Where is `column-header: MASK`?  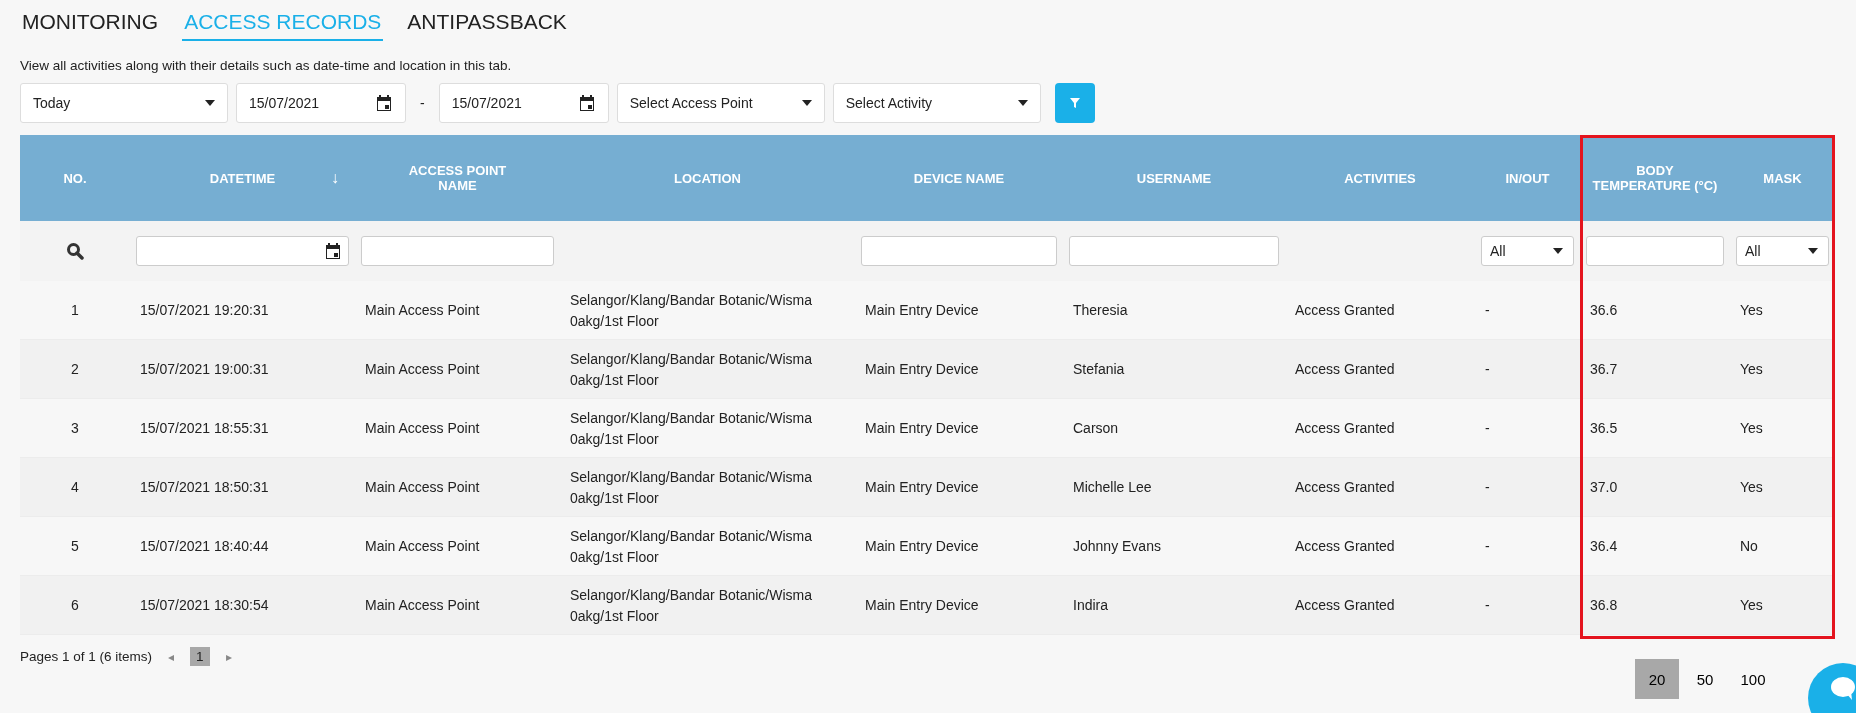 column-header: MASK is located at coordinates (1782, 178).